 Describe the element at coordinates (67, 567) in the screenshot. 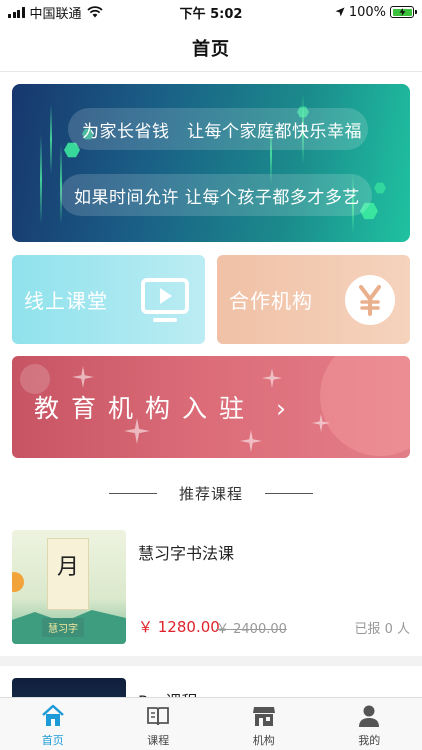

I see `thumbnail-character: 月` at that location.